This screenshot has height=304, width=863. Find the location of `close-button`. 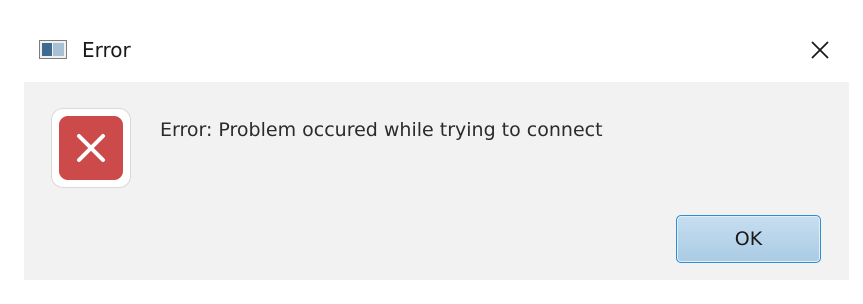

close-button is located at coordinates (820, 50).